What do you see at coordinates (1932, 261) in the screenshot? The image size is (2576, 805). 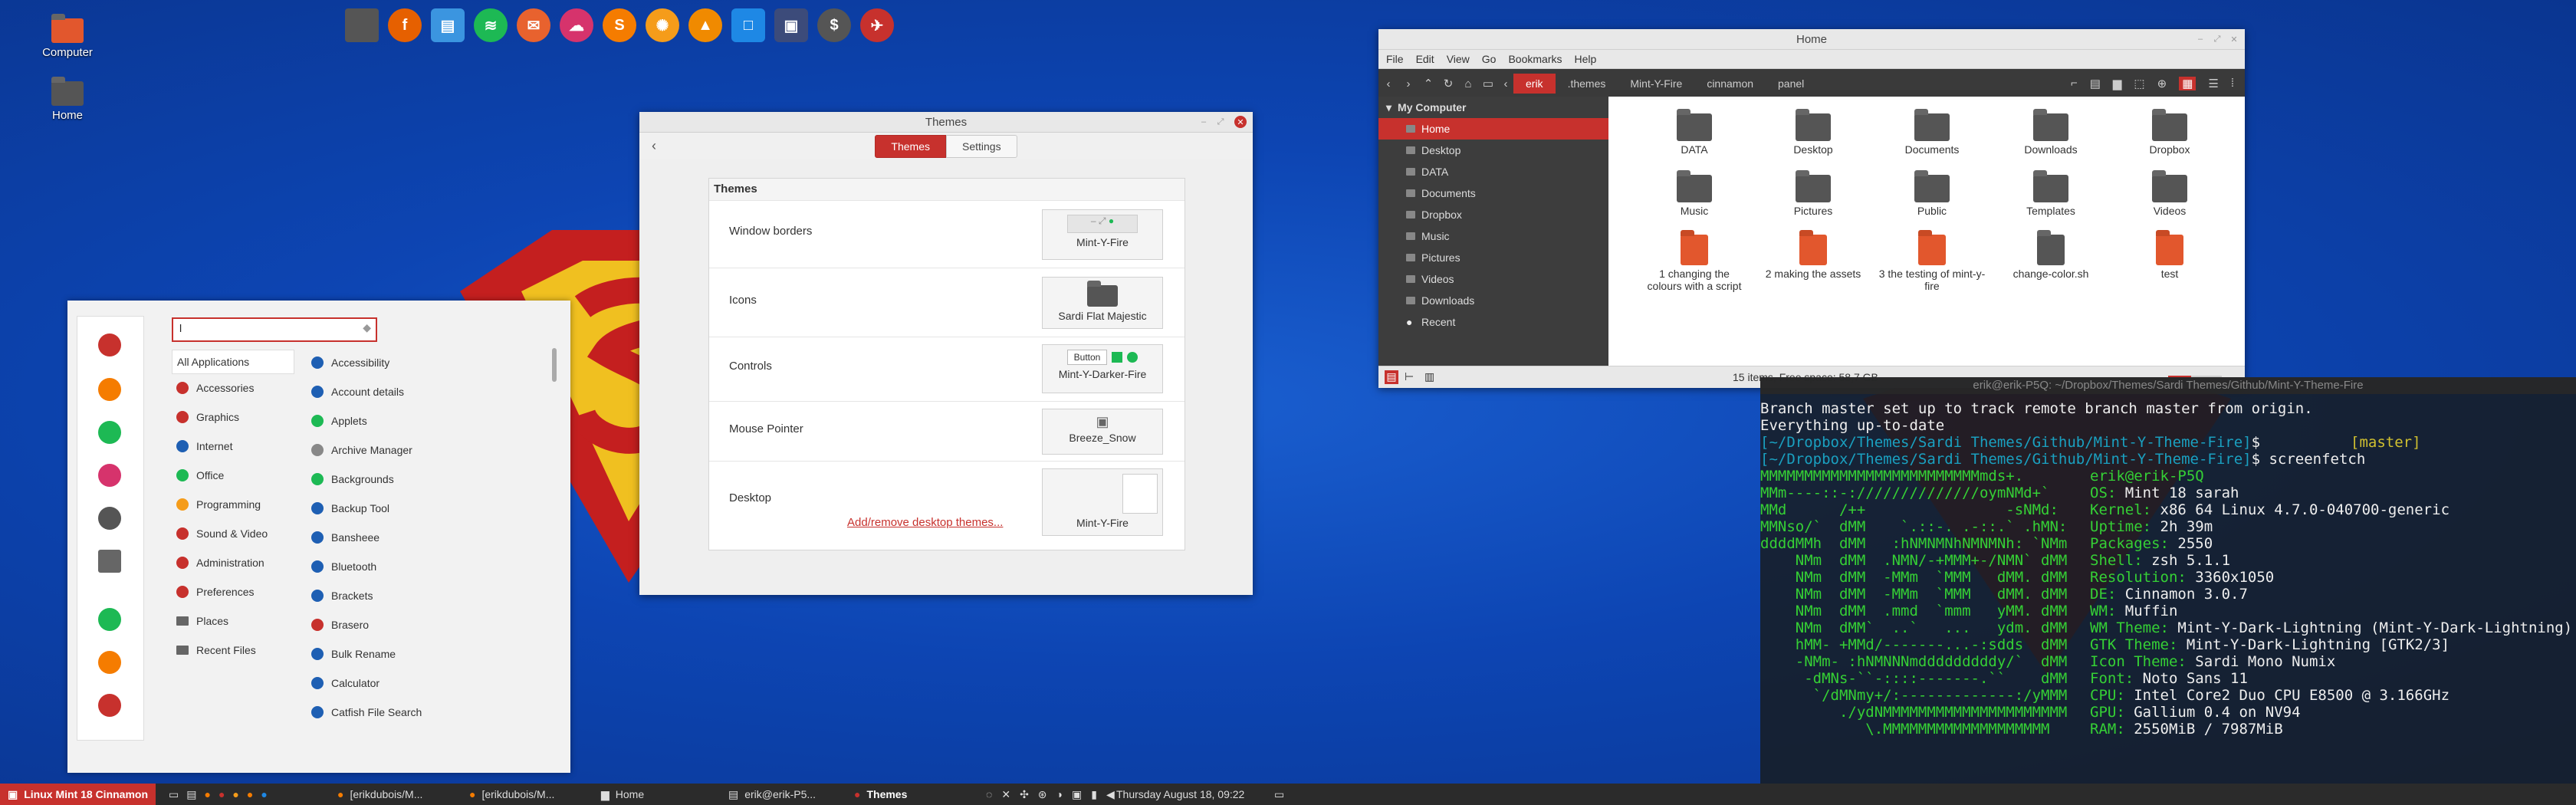 I see `file-item: 3 the testing of mint-y-fire` at bounding box center [1932, 261].